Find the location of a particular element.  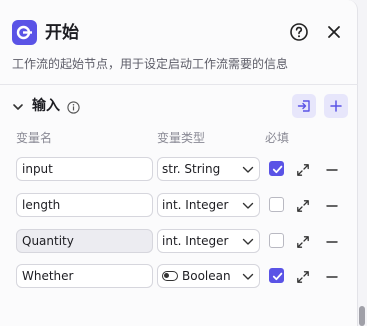

import-button is located at coordinates (304, 106).